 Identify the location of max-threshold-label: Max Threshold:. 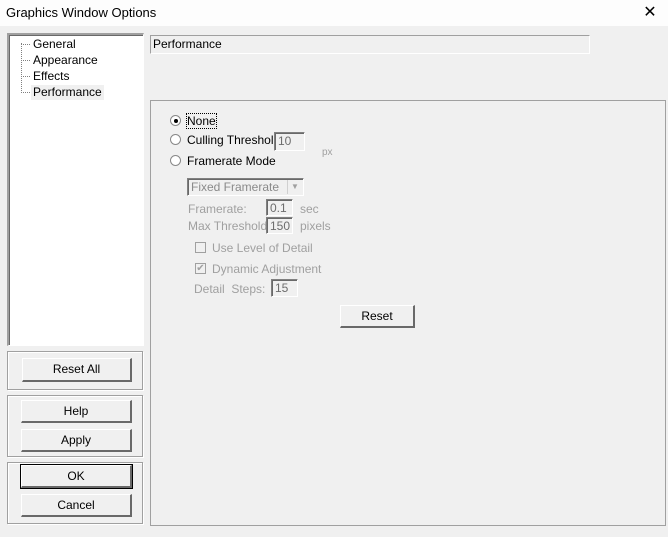
(229, 226).